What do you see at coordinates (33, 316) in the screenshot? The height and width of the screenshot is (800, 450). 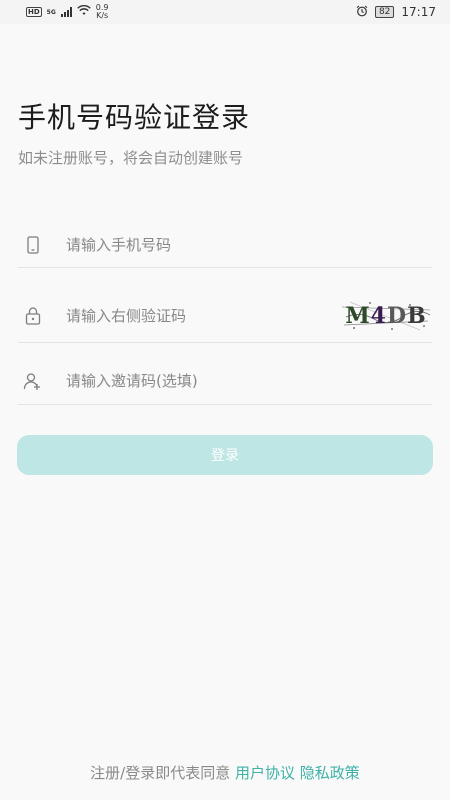 I see `lock-icon` at bounding box center [33, 316].